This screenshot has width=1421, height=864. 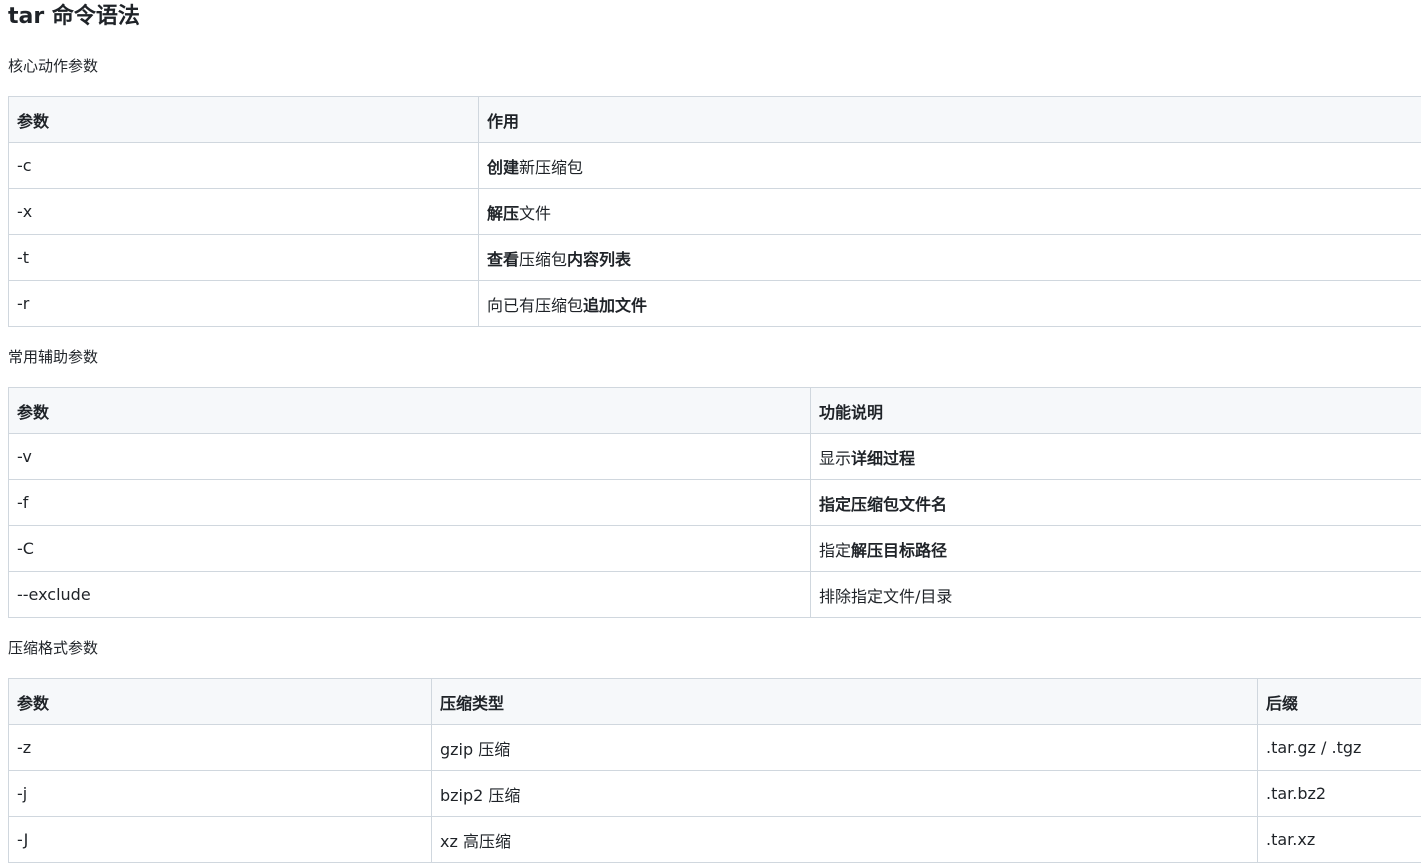 I want to click on param-cell: -C, so click(x=409, y=548).